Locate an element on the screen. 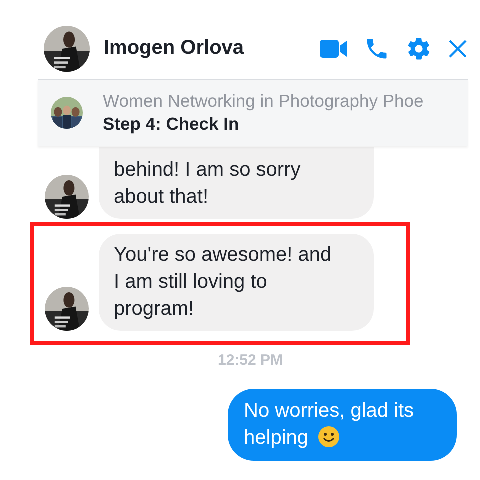 Image resolution: width=480 pixels, height=480 pixels. close-icon is located at coordinates (458, 48).